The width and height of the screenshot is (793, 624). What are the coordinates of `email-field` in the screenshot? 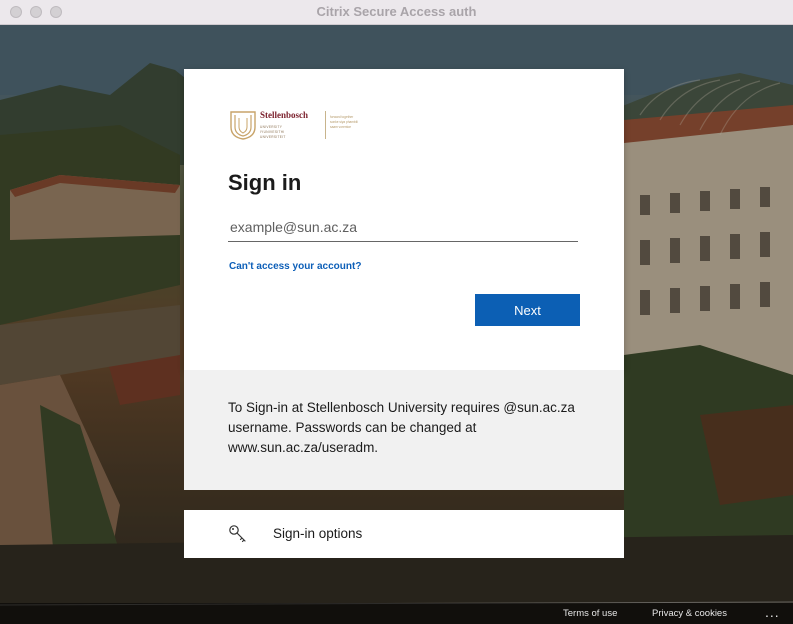 It's located at (403, 227).